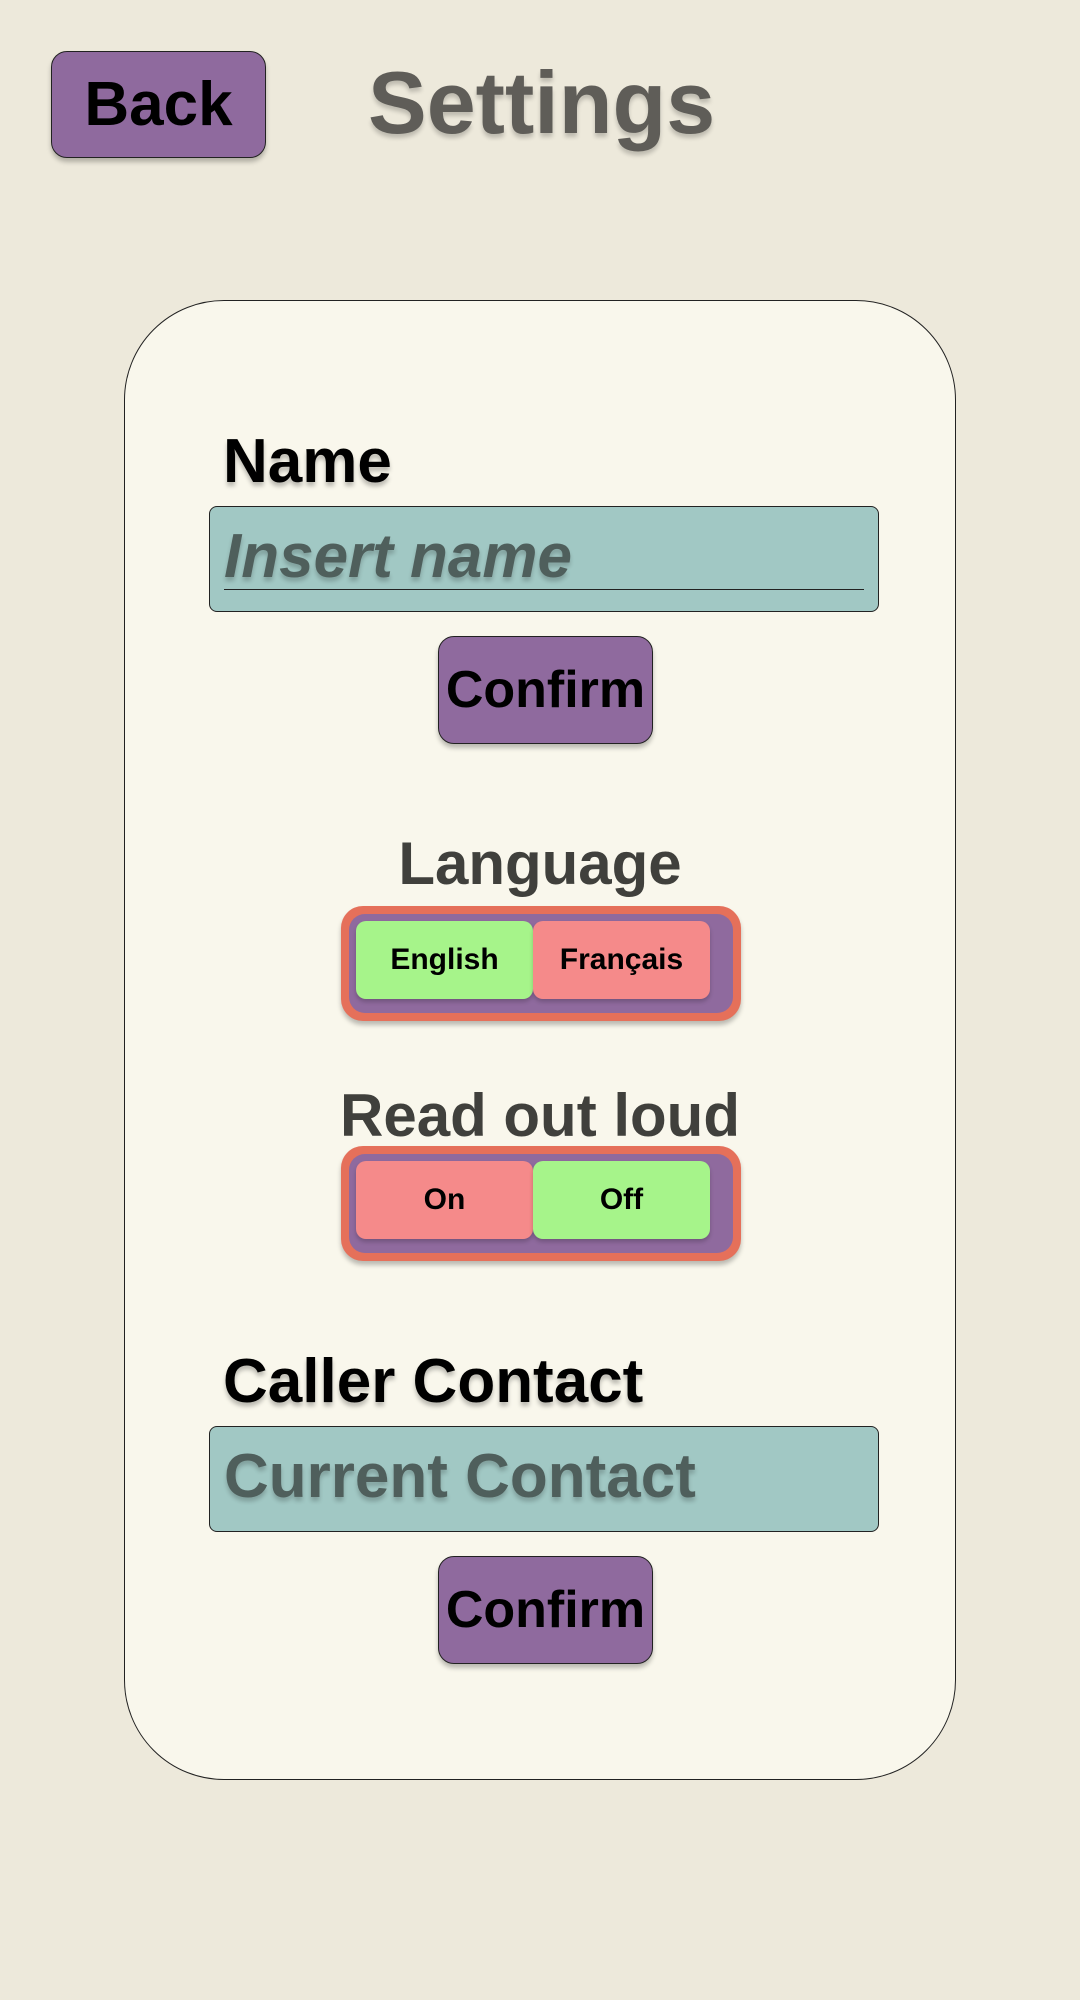 The height and width of the screenshot is (2000, 1080). What do you see at coordinates (307, 461) in the screenshot?
I see `name-label: Name` at bounding box center [307, 461].